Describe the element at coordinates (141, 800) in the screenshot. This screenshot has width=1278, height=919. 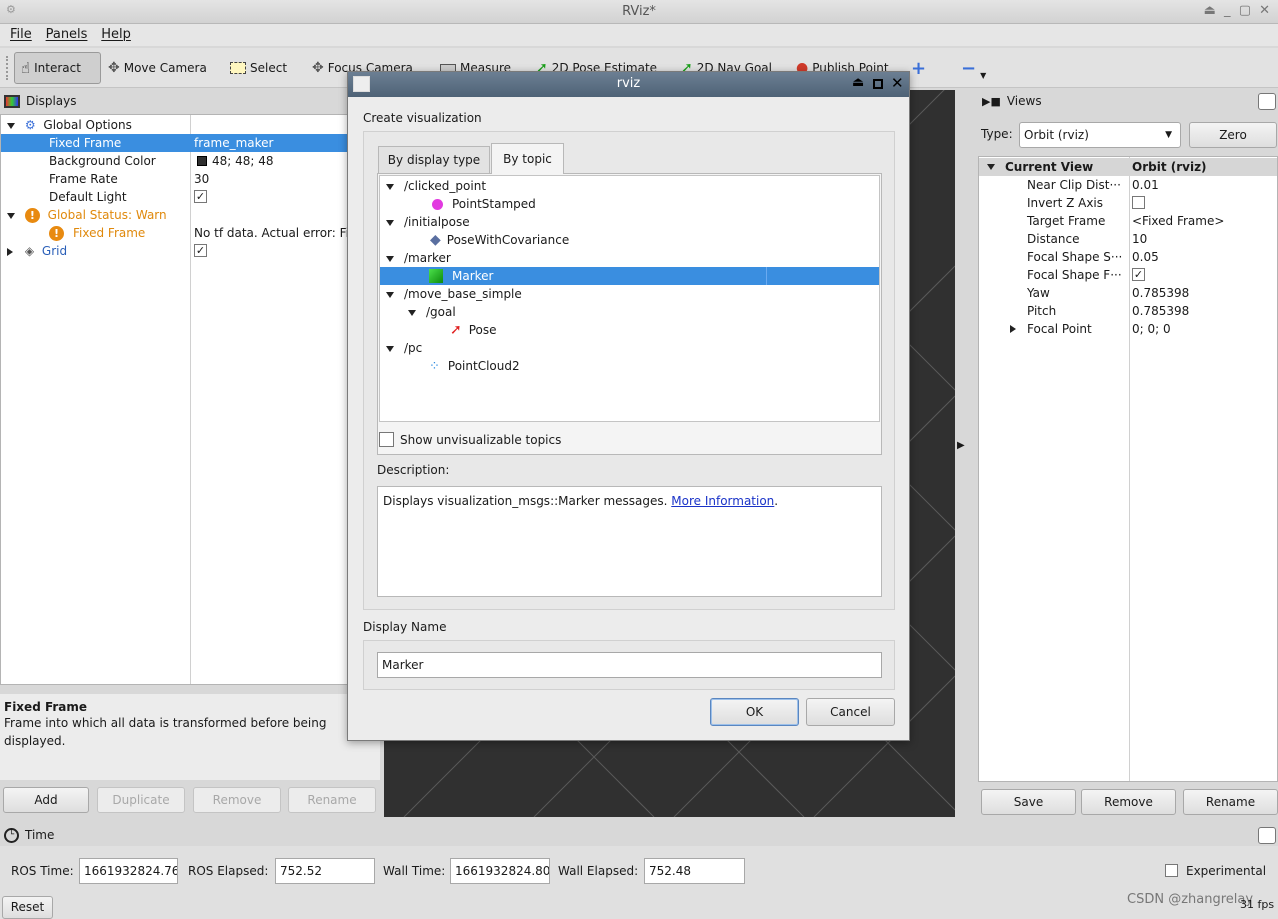
I see `duplicate-display-button: Duplicate` at that location.